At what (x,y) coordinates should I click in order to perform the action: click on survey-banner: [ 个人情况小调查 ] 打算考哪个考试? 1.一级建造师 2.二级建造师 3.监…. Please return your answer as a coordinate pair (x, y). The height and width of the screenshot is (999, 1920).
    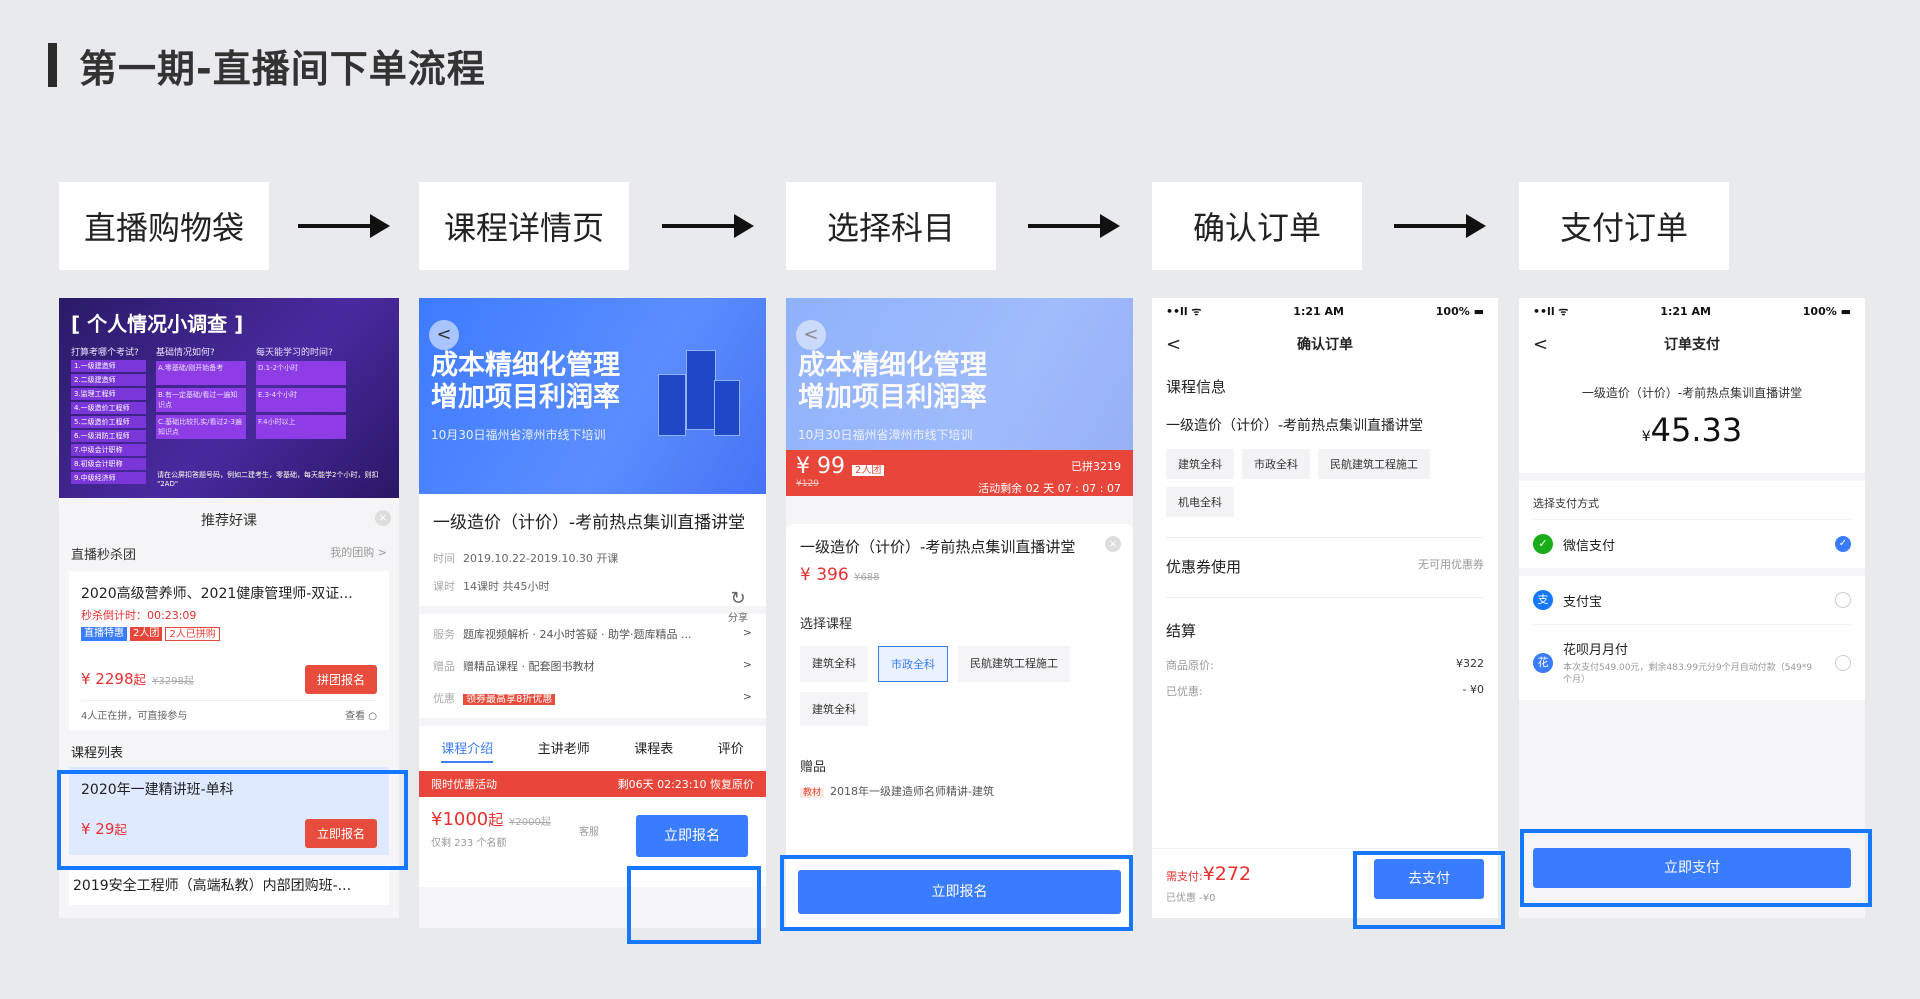
    Looking at the image, I should click on (229, 398).